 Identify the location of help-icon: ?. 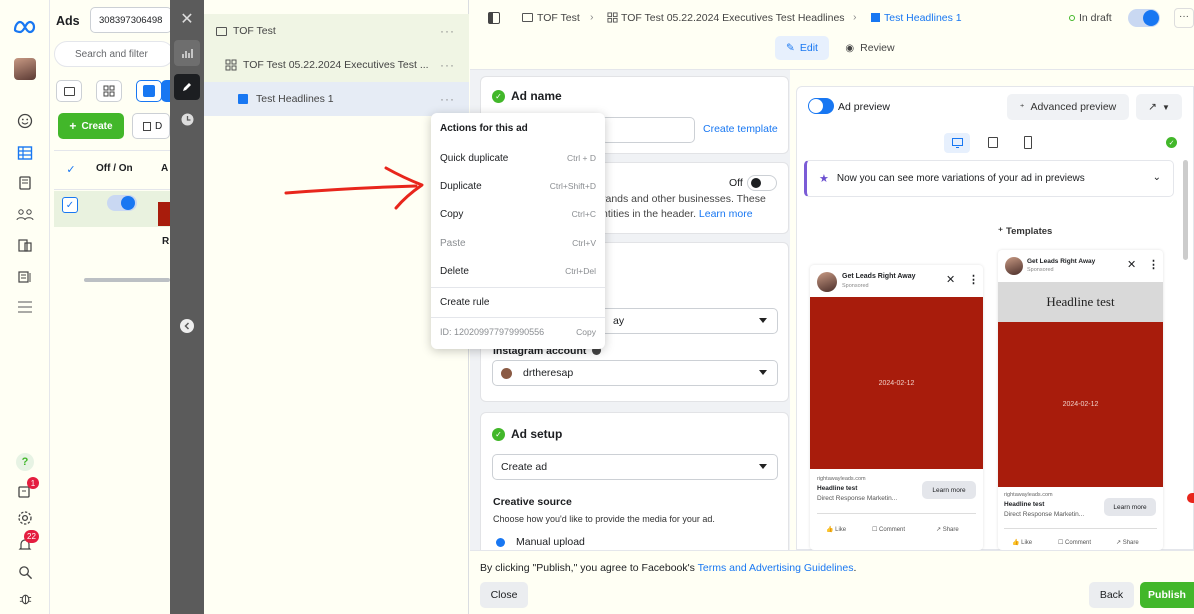
(25, 462).